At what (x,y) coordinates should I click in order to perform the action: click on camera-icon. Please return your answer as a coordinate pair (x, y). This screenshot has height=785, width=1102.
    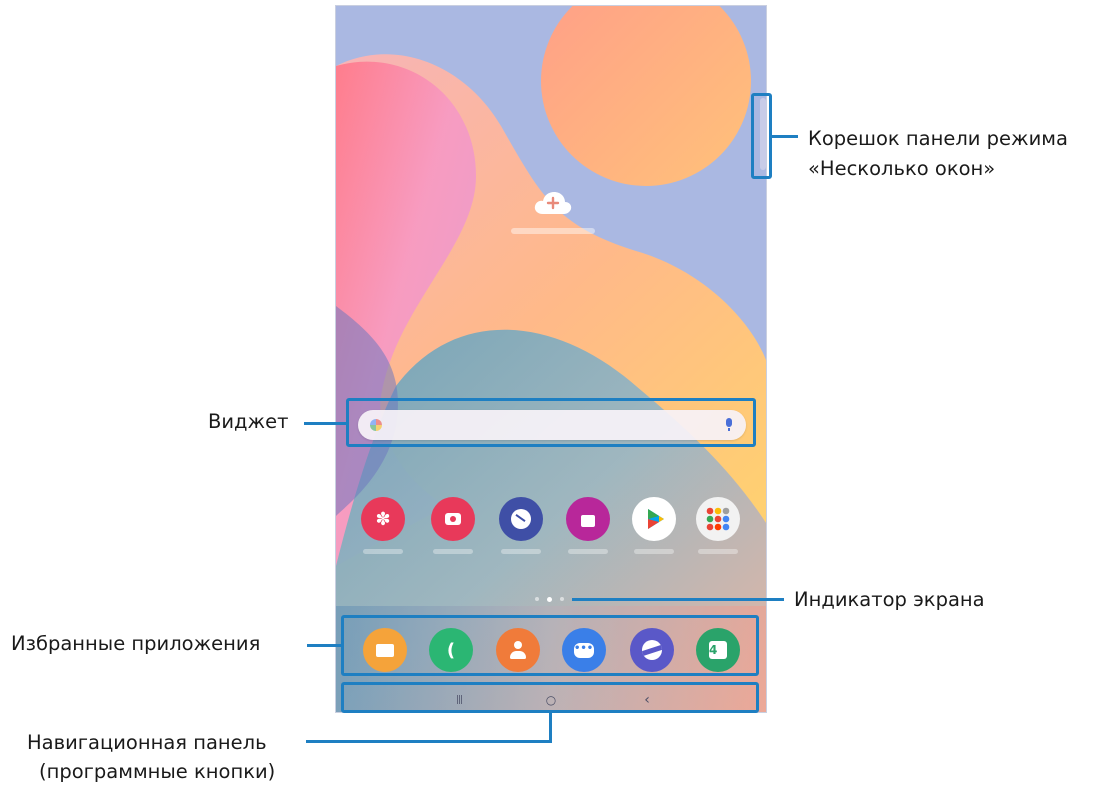
    Looking at the image, I should click on (453, 519).